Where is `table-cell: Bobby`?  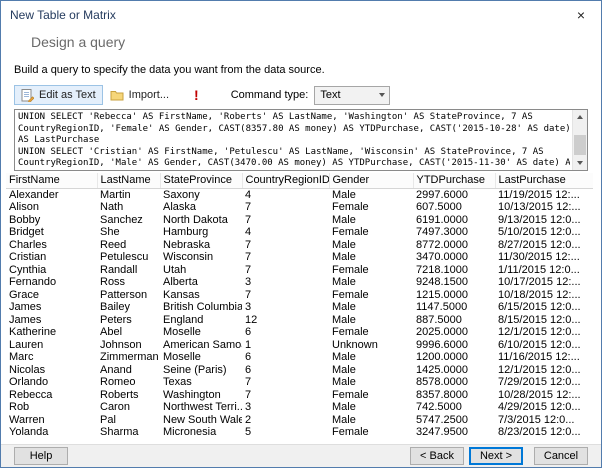 table-cell: Bobby is located at coordinates (25, 219).